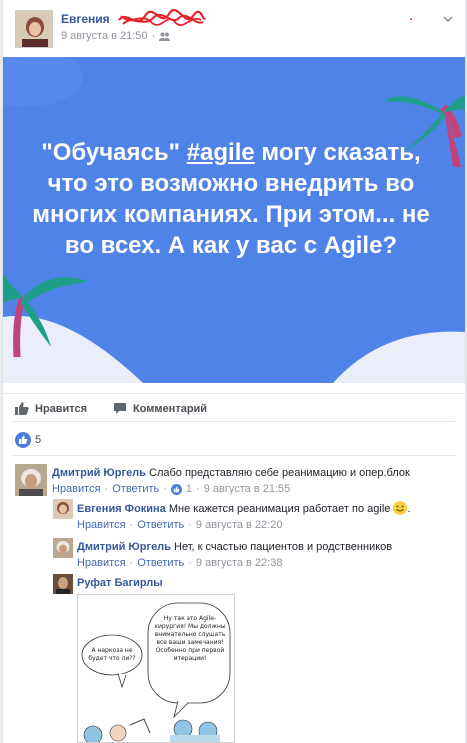  I want to click on reply-author: Дмитрий Юргель, so click(124, 547).